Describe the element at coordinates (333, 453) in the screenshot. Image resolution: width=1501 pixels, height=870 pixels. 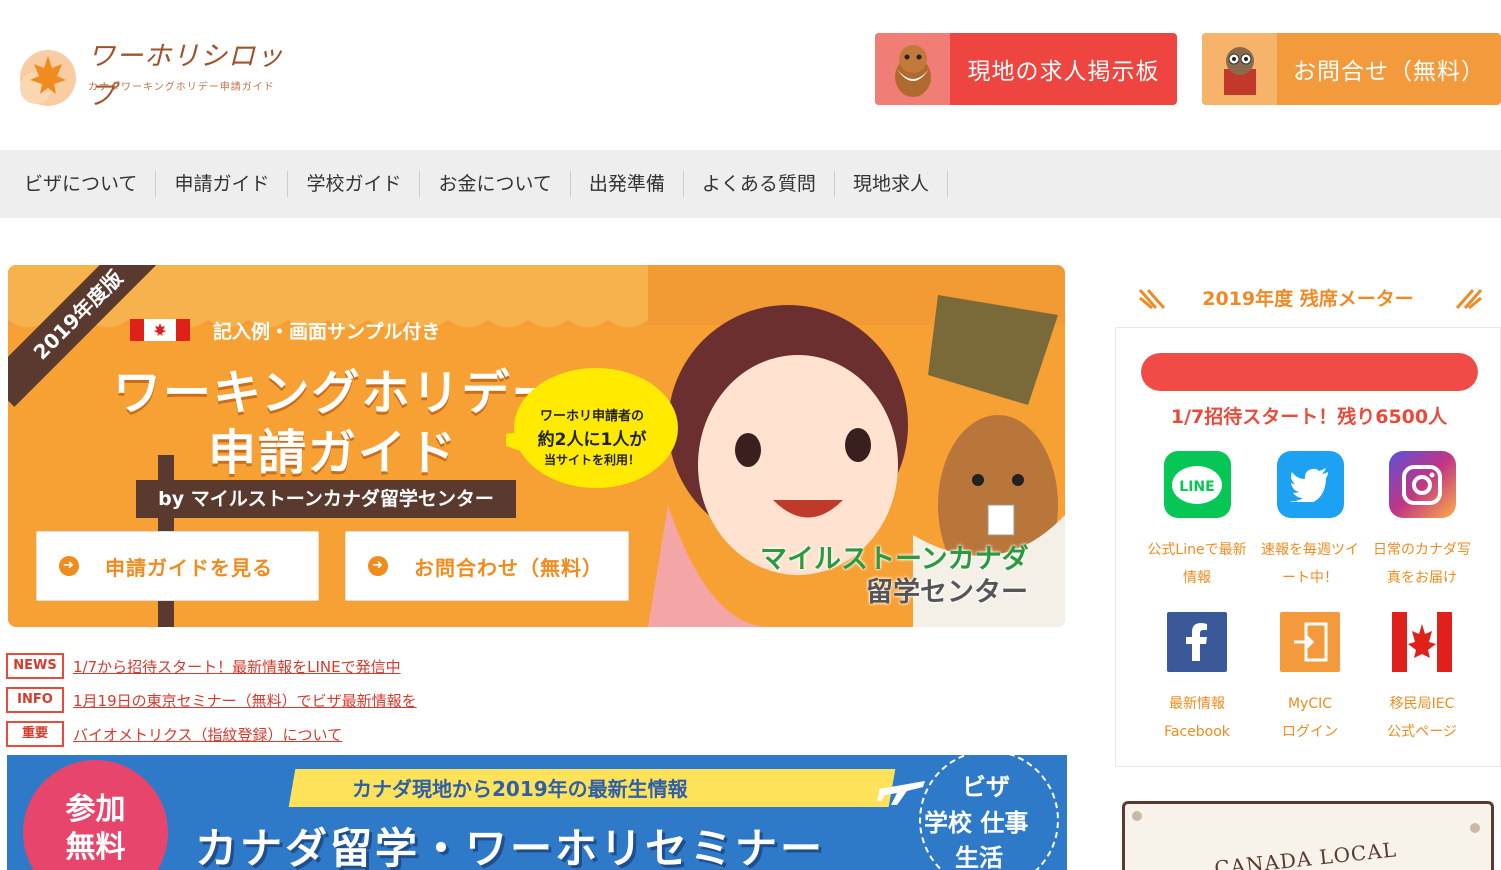
I see `hero-title-line2: 申請ガイド` at that location.